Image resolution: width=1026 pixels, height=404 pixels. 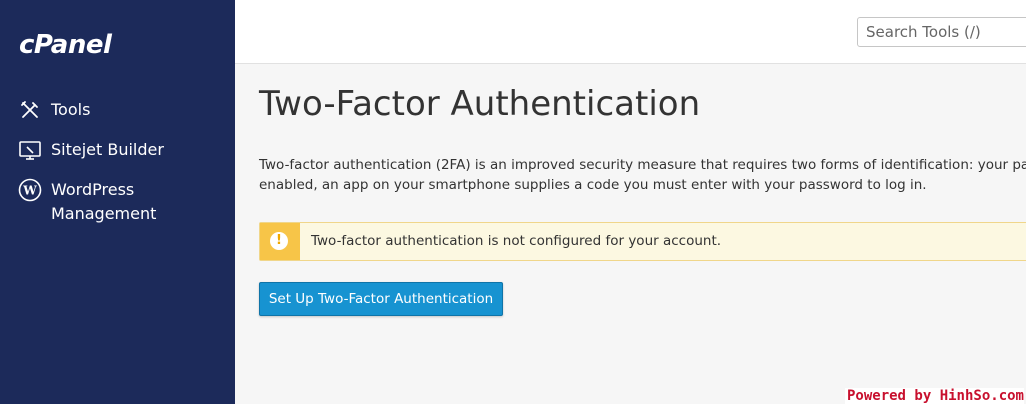 What do you see at coordinates (104, 201) in the screenshot?
I see `sidebar-item-label: WordPress Management` at bounding box center [104, 201].